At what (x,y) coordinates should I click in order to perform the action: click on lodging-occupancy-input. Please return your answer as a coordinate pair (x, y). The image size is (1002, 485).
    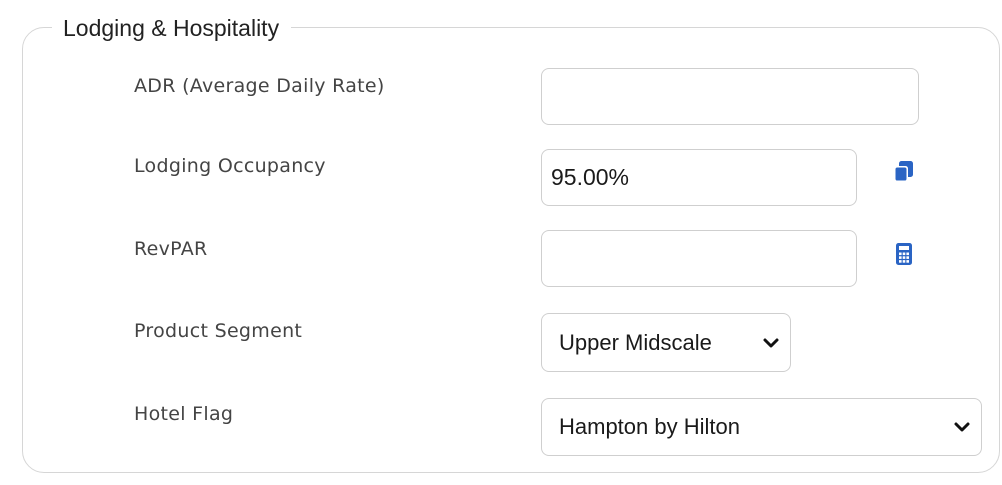
    Looking at the image, I should click on (699, 177).